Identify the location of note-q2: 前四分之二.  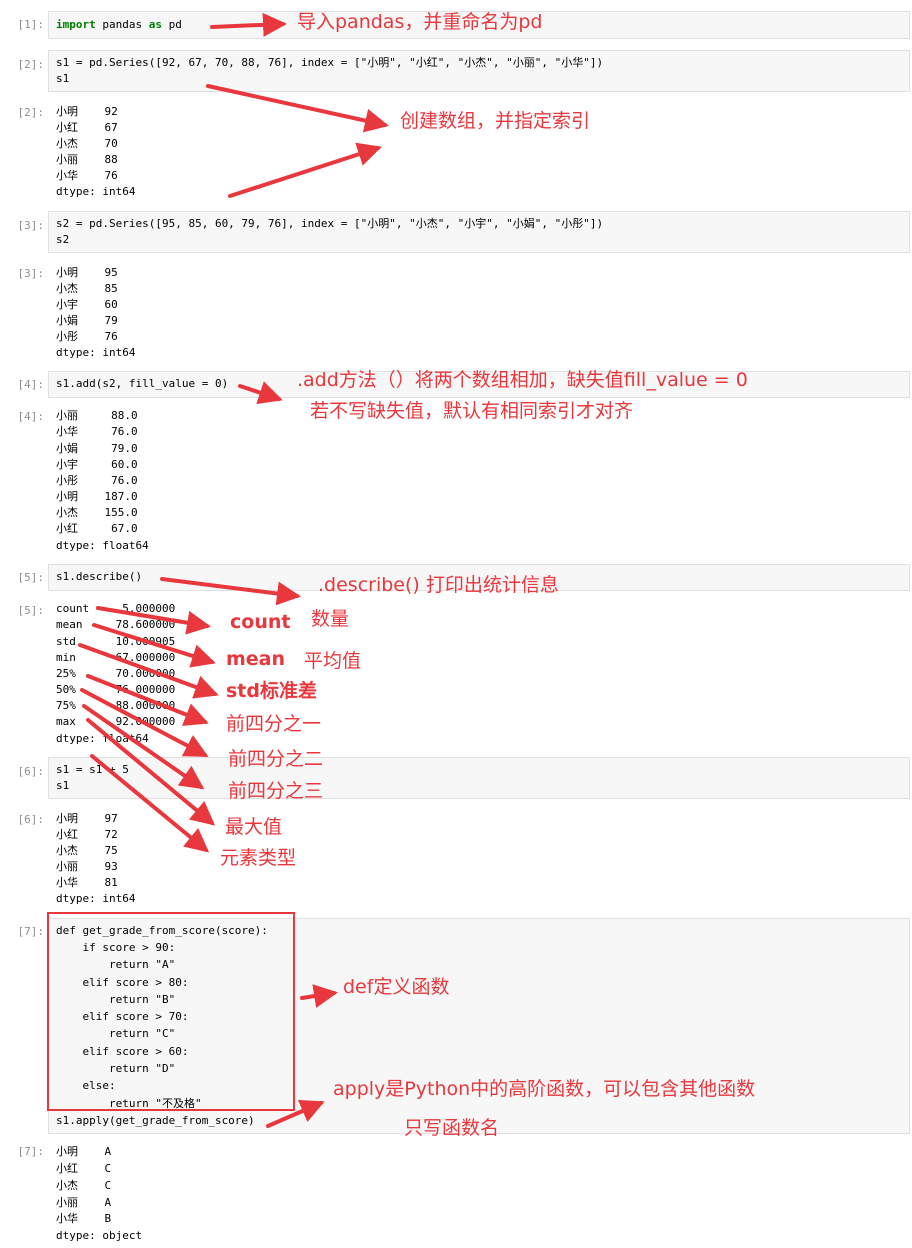
(276, 759).